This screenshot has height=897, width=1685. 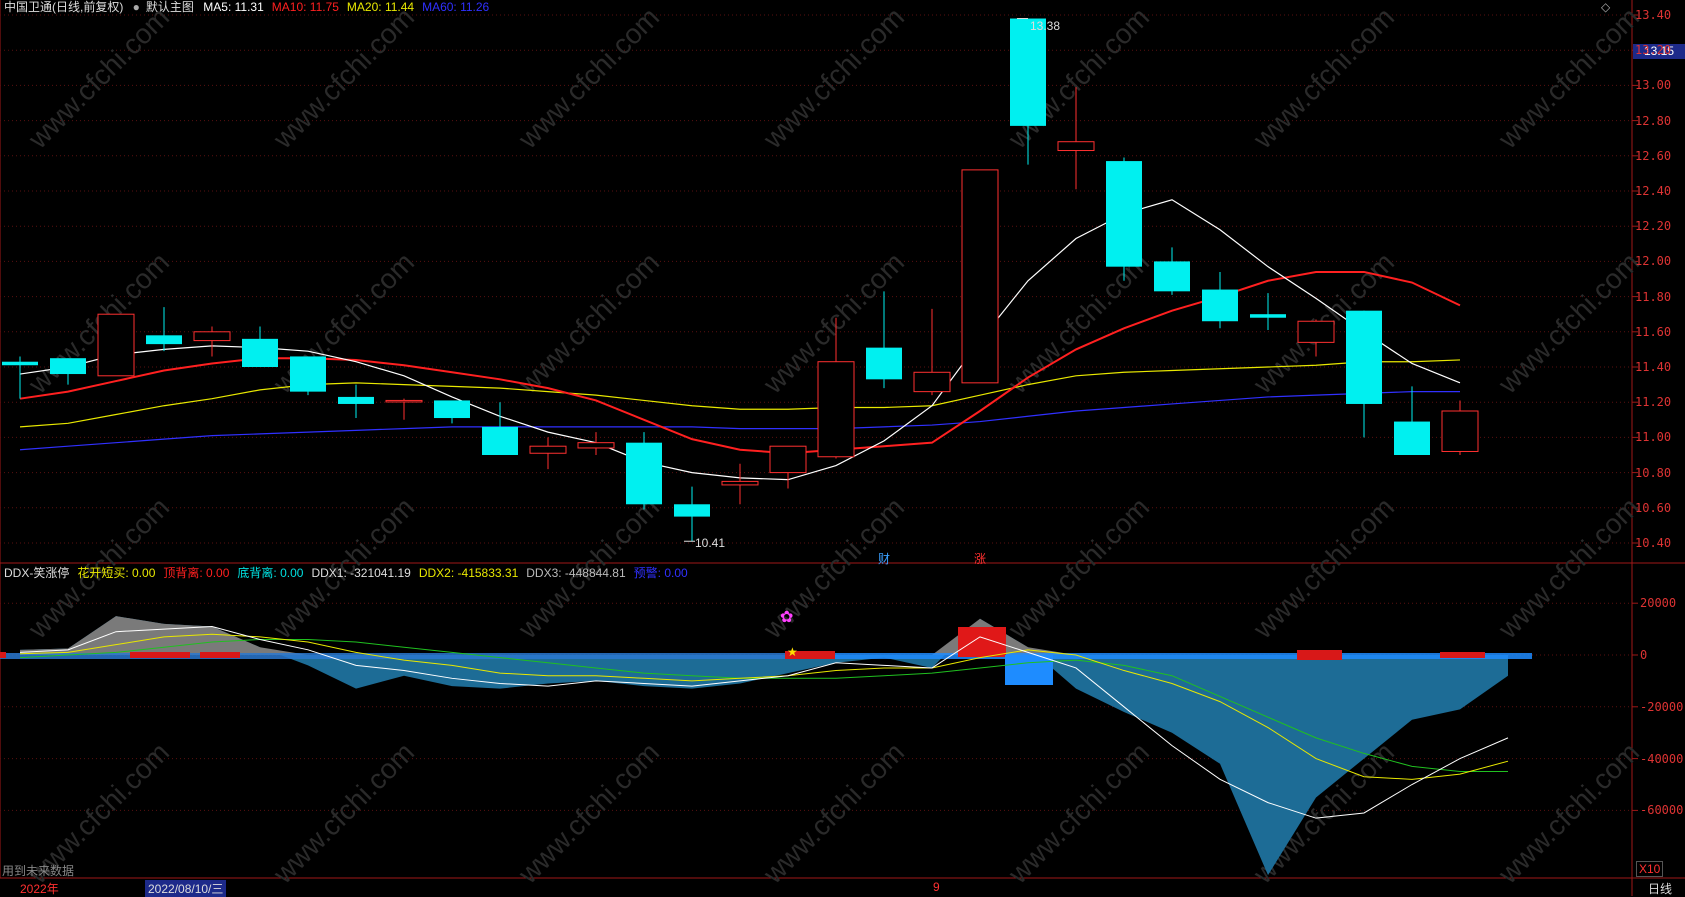 What do you see at coordinates (1662, 810) in the screenshot?
I see `ddx-tick-label: -60000` at bounding box center [1662, 810].